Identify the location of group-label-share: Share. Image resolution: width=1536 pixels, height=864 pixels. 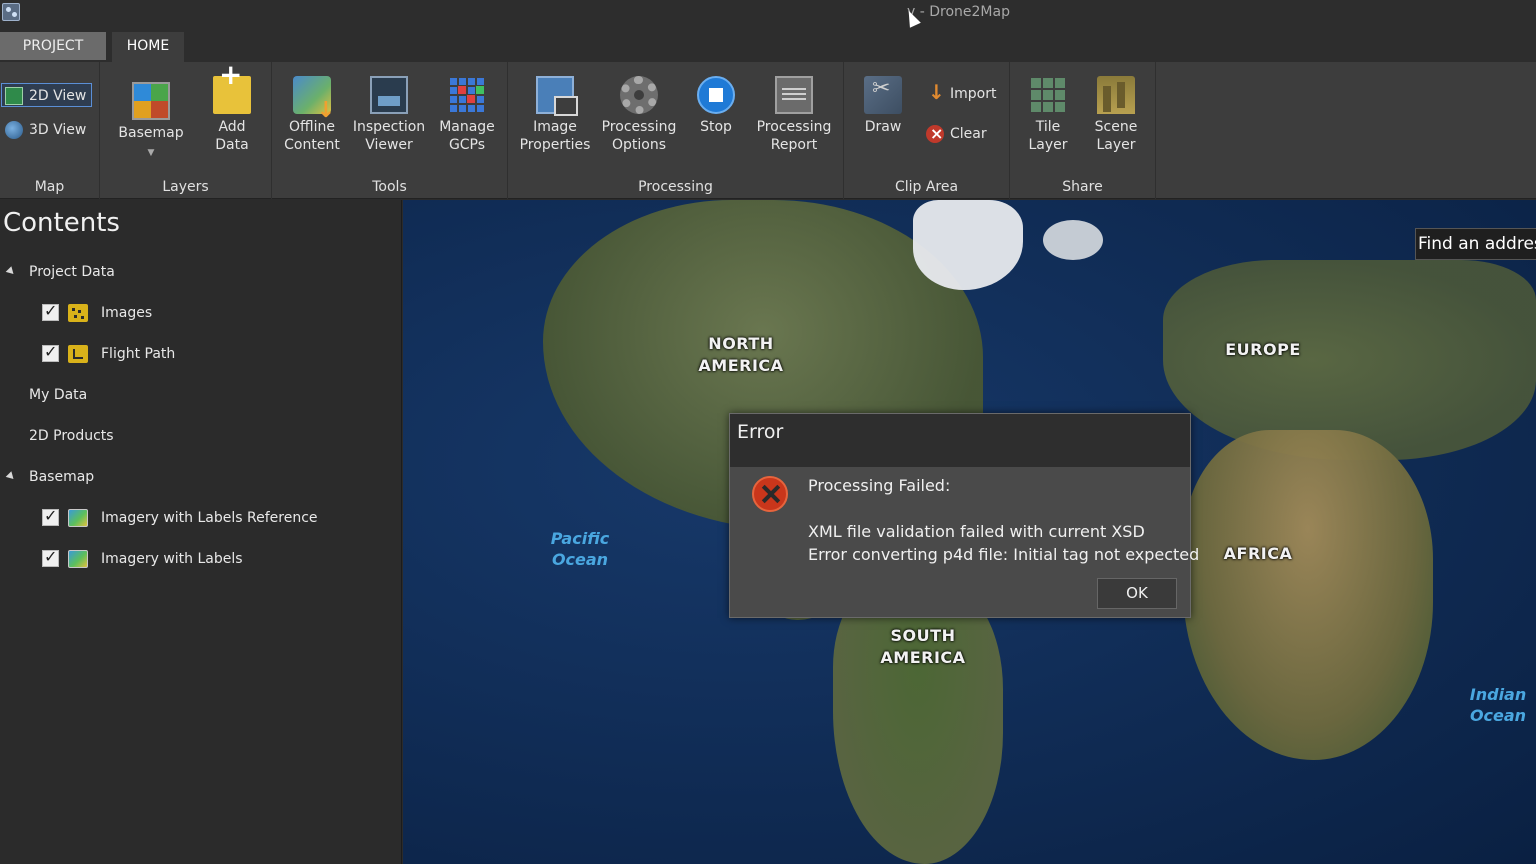
(1082, 187).